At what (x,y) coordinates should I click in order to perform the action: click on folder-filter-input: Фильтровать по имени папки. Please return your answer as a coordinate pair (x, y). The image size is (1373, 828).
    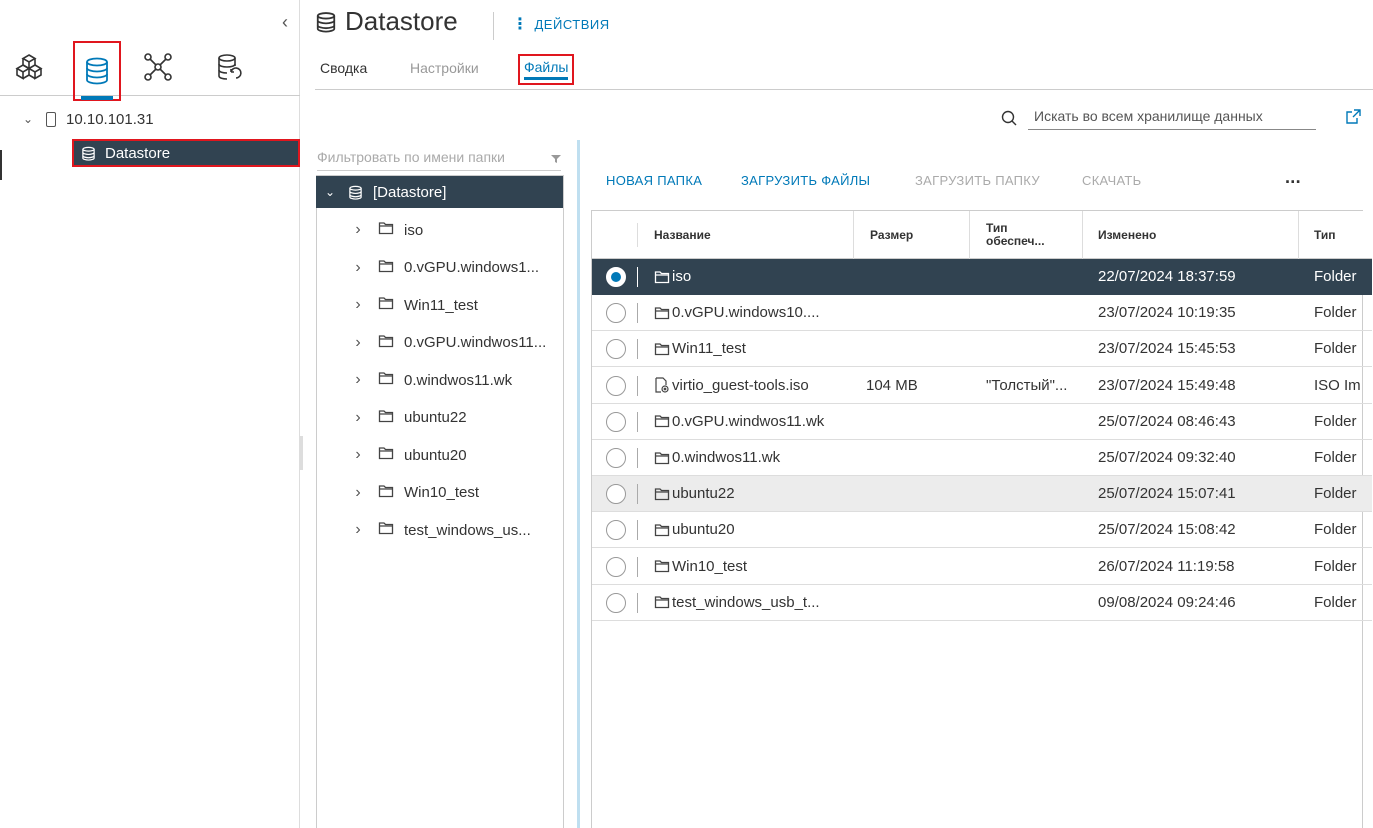
    Looking at the image, I should click on (439, 158).